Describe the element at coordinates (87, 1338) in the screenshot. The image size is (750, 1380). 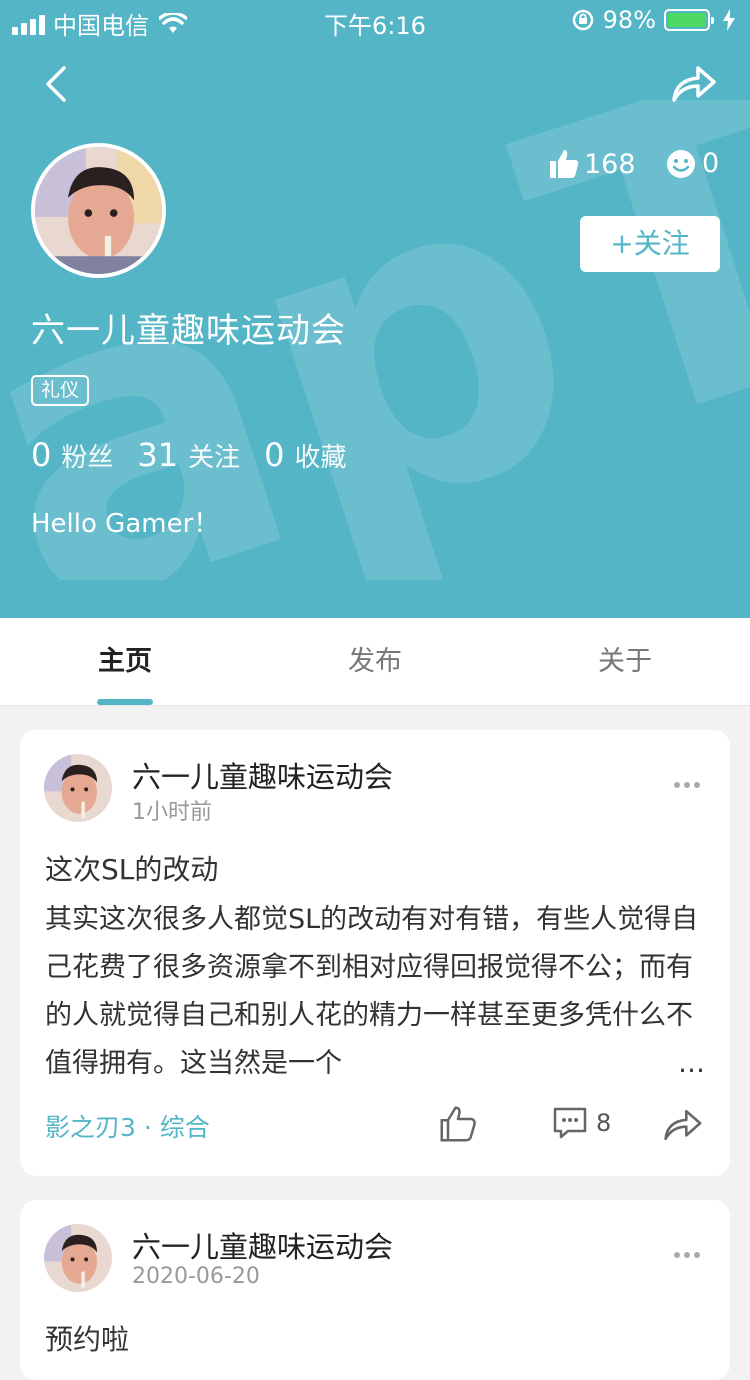
I see `post-title: 预约啦` at that location.